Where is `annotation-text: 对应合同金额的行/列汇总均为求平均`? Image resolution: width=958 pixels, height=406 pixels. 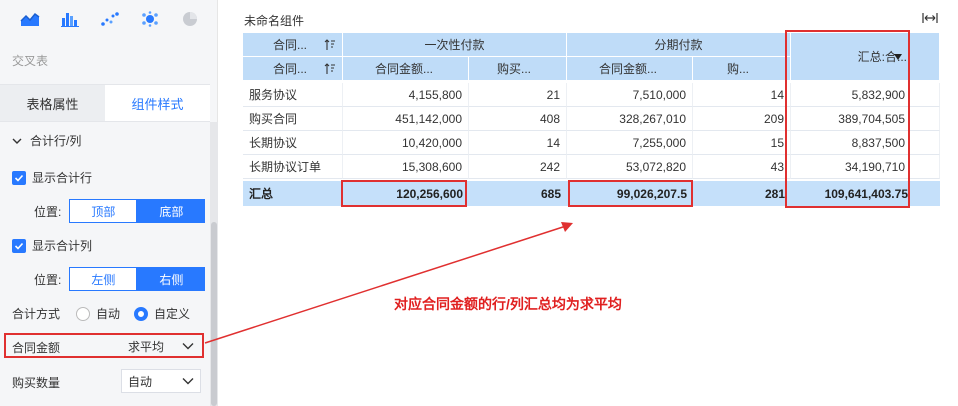
annotation-text: 对应合同金额的行/列汇总均为求平均 is located at coordinates (508, 304).